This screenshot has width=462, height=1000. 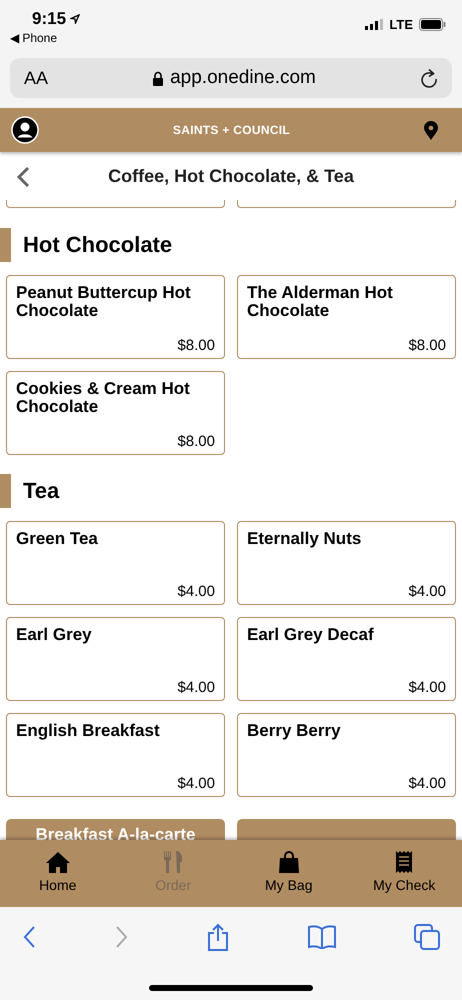 I want to click on item-name: Peanut Buttercup Hot Chocolate, so click(x=104, y=302).